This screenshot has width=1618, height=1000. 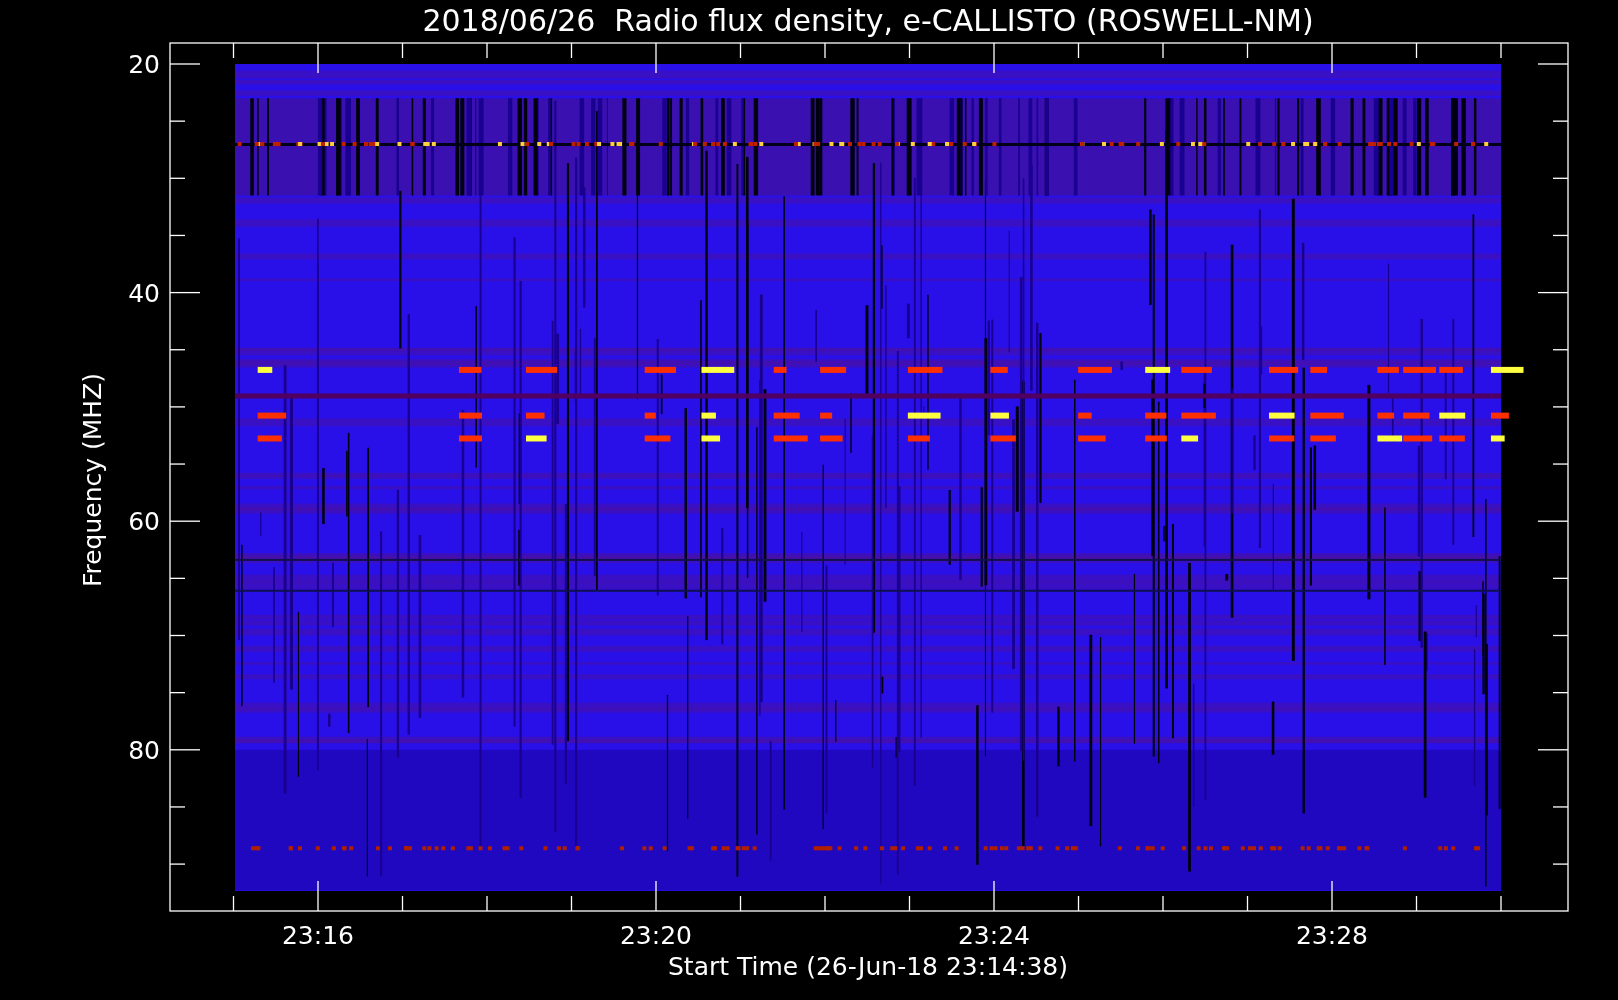 What do you see at coordinates (656, 935) in the screenshot?
I see `x-tick-label: 23:20` at bounding box center [656, 935].